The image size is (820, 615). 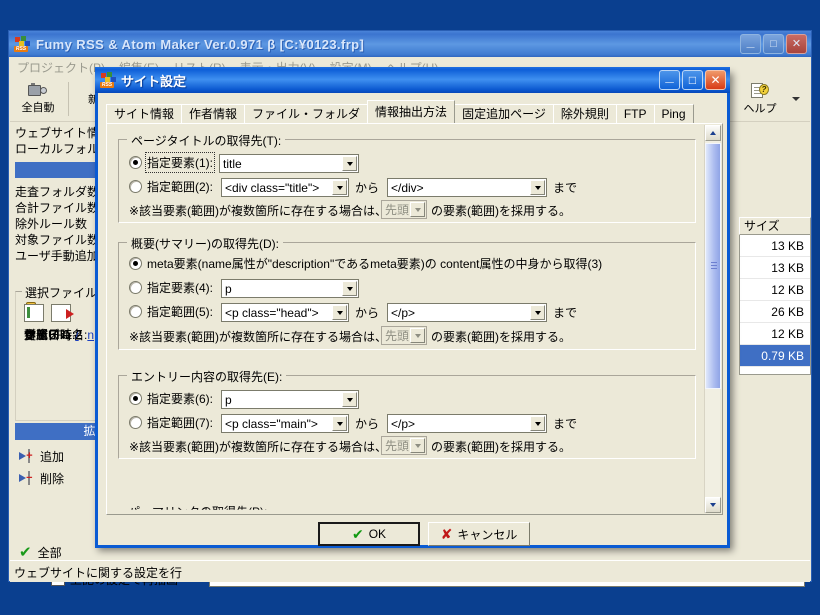 I want to click on combo-summary-element: p, so click(x=290, y=288).